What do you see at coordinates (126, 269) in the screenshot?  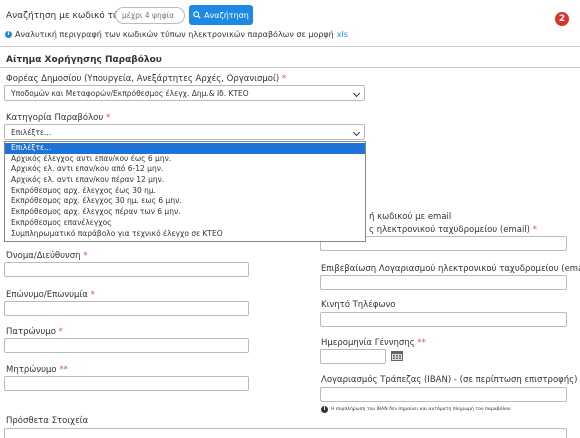 I see `name-input` at bounding box center [126, 269].